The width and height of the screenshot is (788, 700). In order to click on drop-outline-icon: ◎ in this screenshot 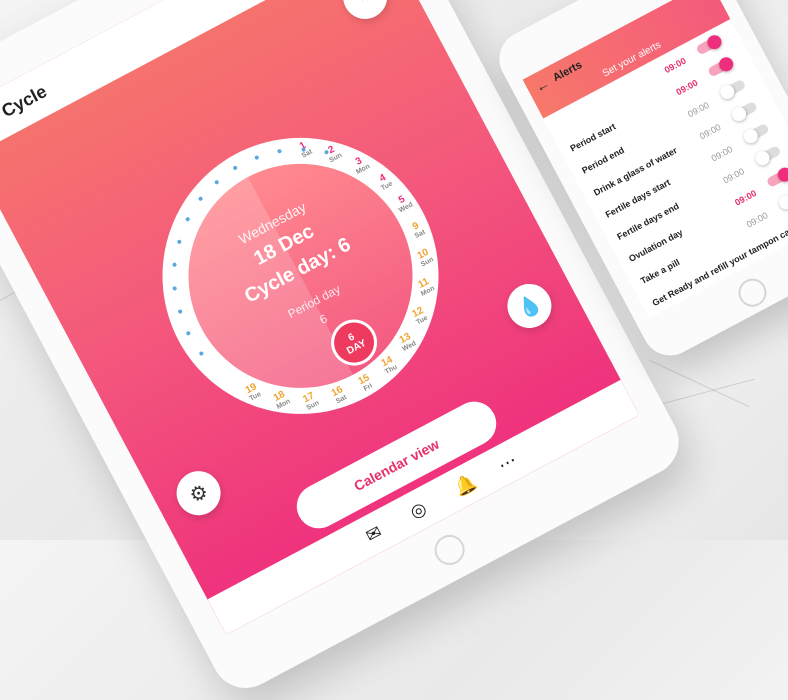, I will do `click(418, 511)`.